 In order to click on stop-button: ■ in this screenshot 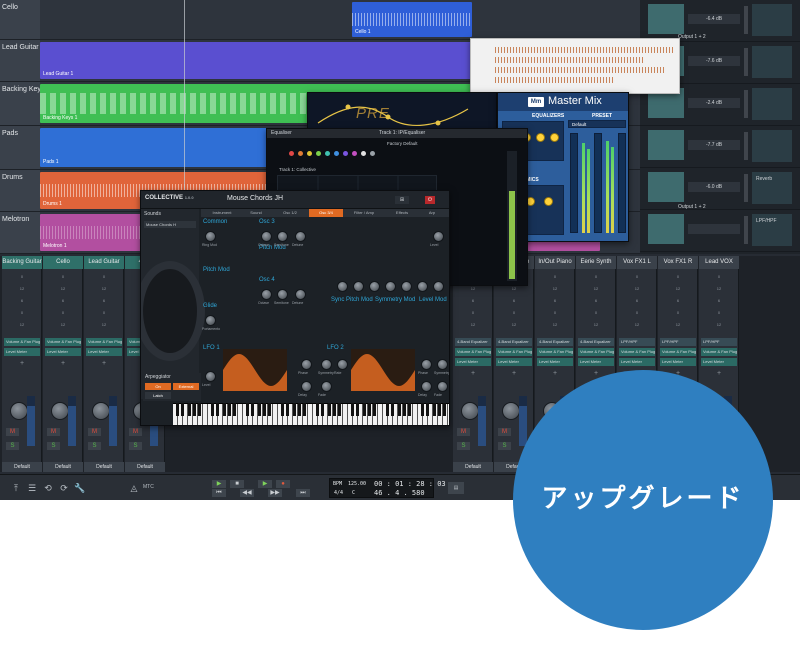, I will do `click(237, 484)`.